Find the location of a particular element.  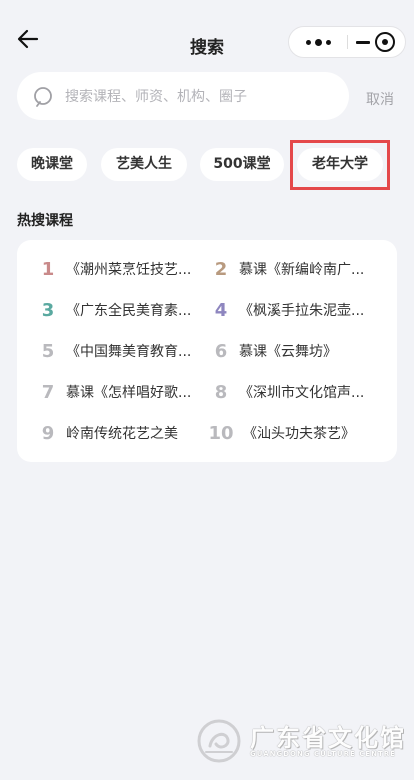

rank-number: 1 is located at coordinates (48, 269).